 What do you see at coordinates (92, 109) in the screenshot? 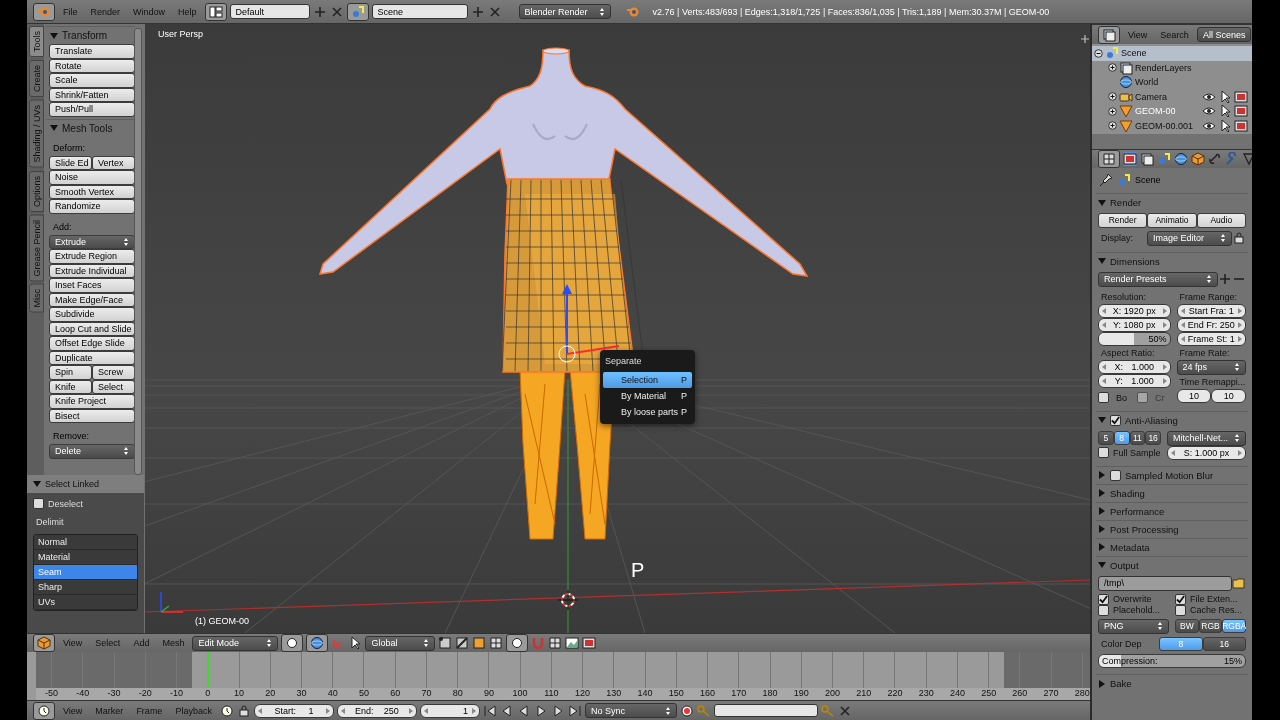
I see `tool-button: Push/Pull` at bounding box center [92, 109].